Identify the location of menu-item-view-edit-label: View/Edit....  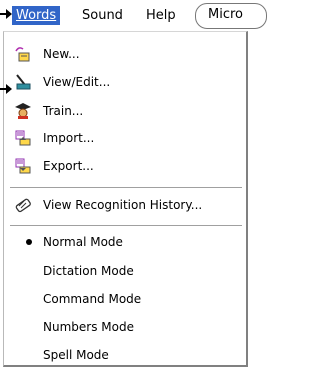
(77, 82).